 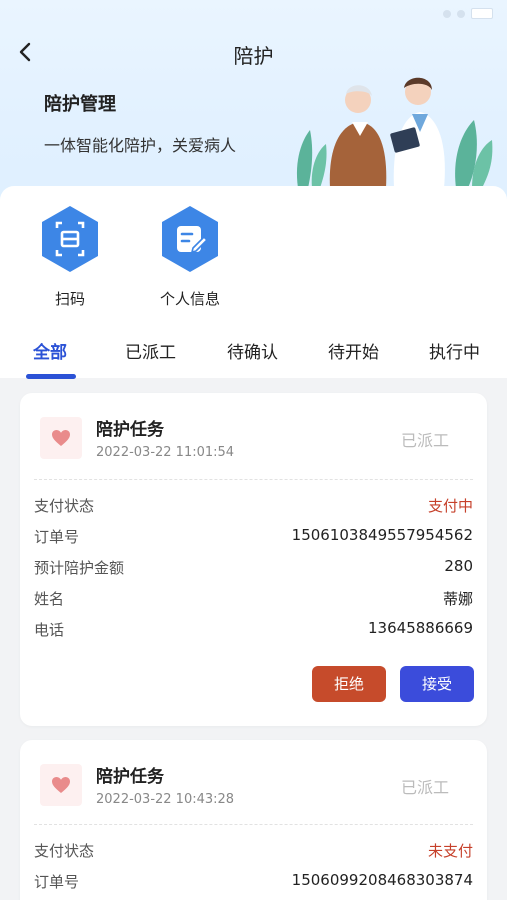 I want to click on signal-icon, so click(x=447, y=13).